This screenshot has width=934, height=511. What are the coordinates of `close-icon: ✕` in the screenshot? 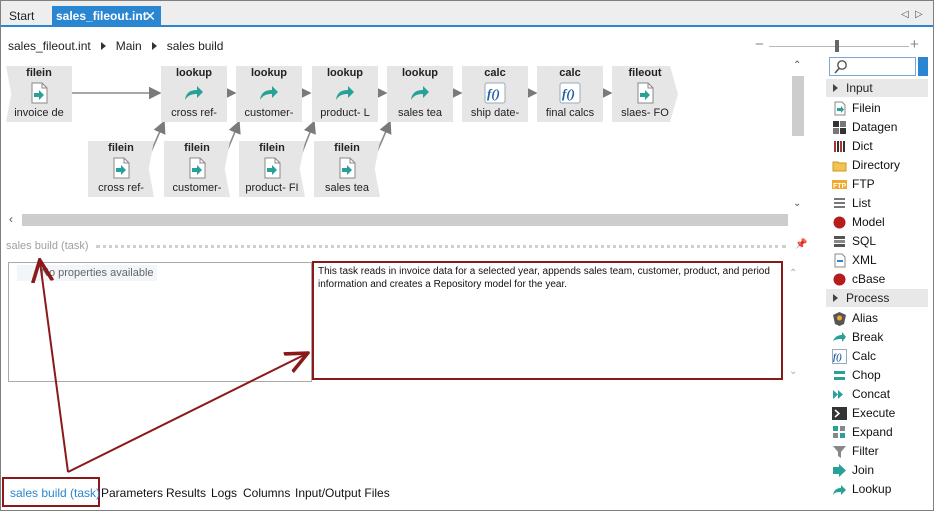 It's located at (150, 16).